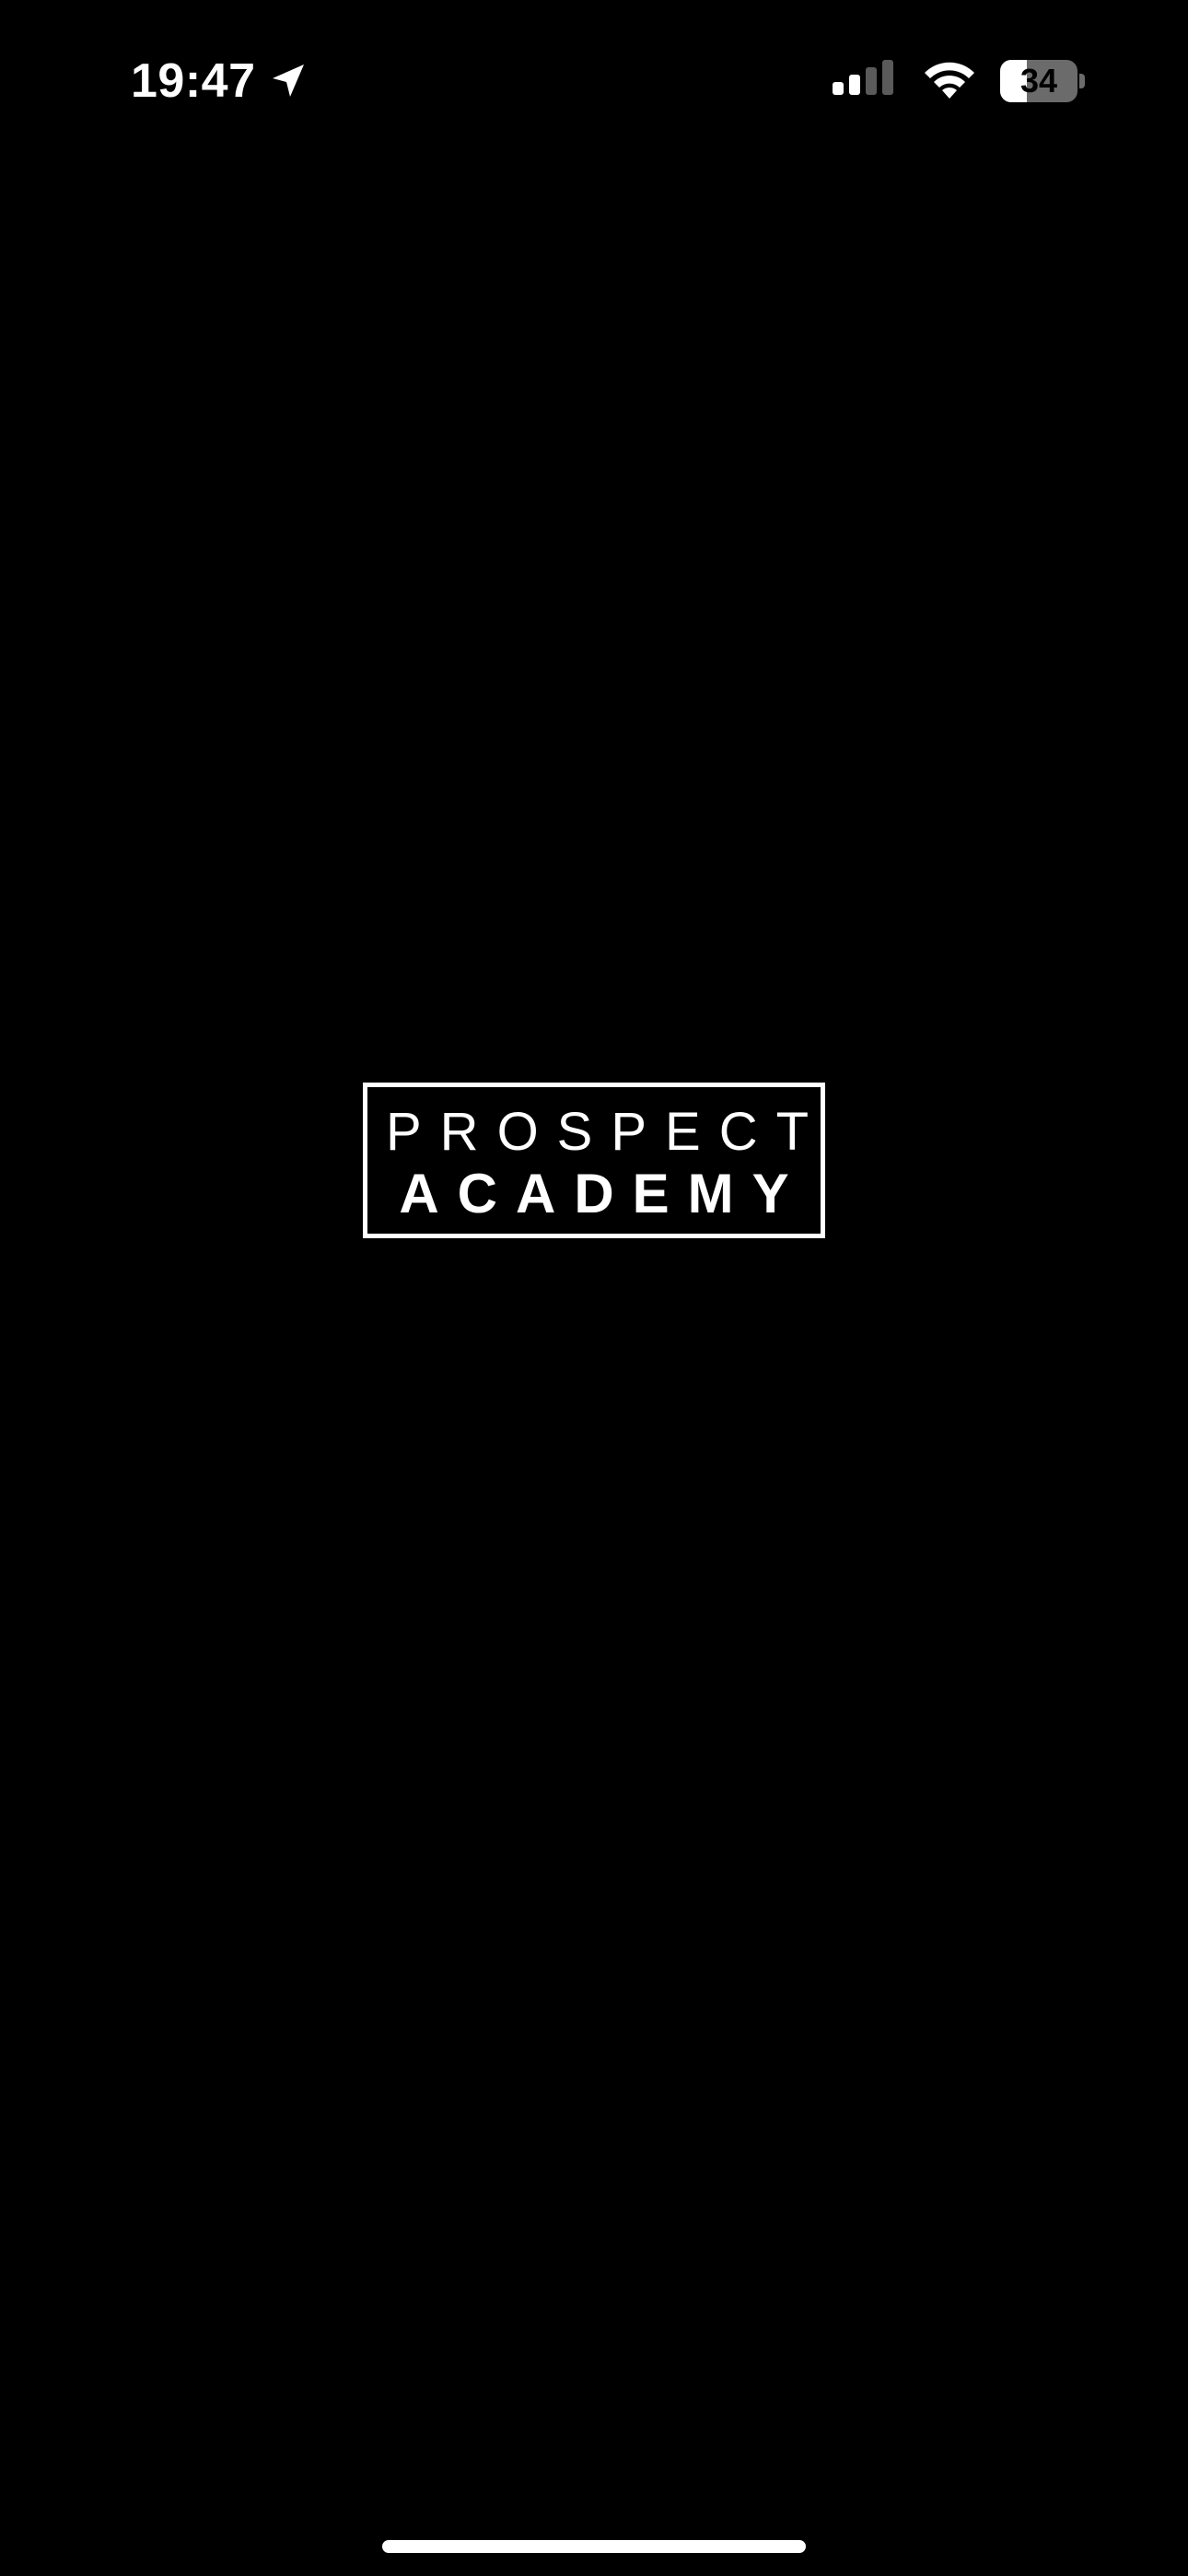 The height and width of the screenshot is (2576, 1188). I want to click on logo-line-prospect: PROSPECT, so click(607, 1132).